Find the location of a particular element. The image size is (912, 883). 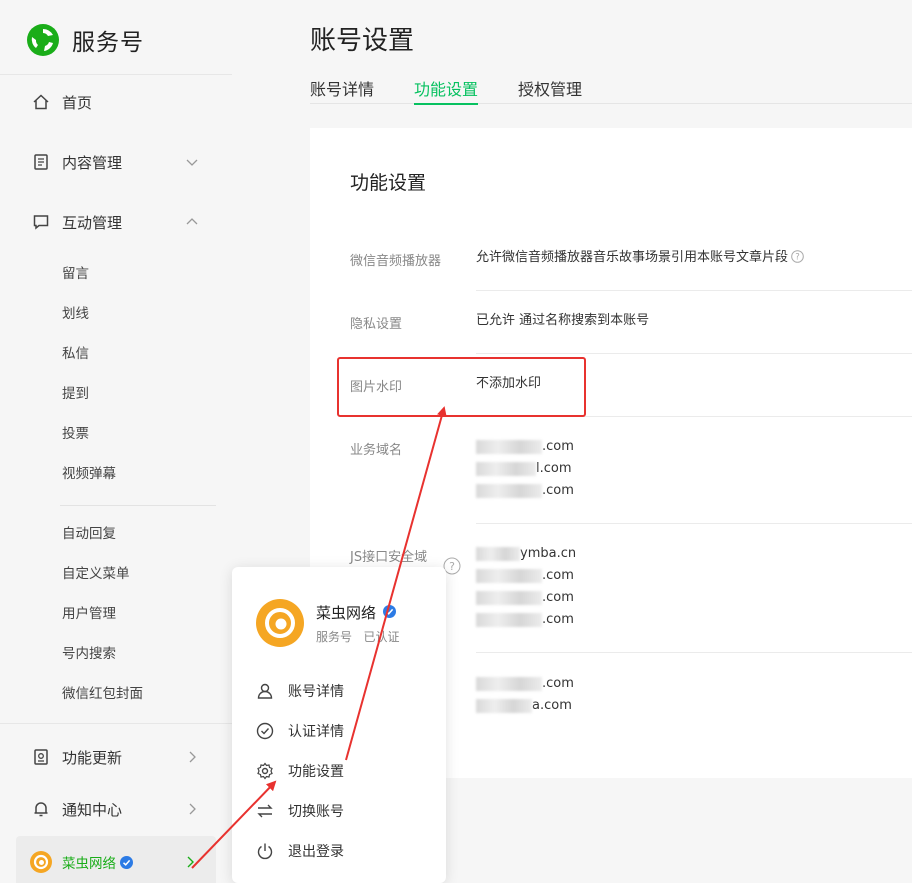

account-popup-menu: 菜虫网络 服务号 已认证 账号详情 认证详情 功能设置 切换账号 退出登录 is located at coordinates (339, 725).